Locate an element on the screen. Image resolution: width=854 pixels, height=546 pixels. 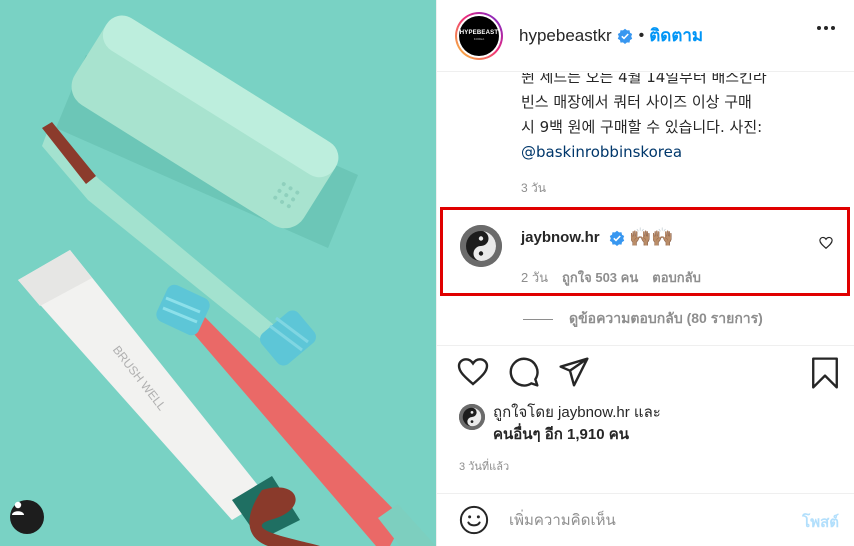
replies-divider is located at coordinates (538, 319).